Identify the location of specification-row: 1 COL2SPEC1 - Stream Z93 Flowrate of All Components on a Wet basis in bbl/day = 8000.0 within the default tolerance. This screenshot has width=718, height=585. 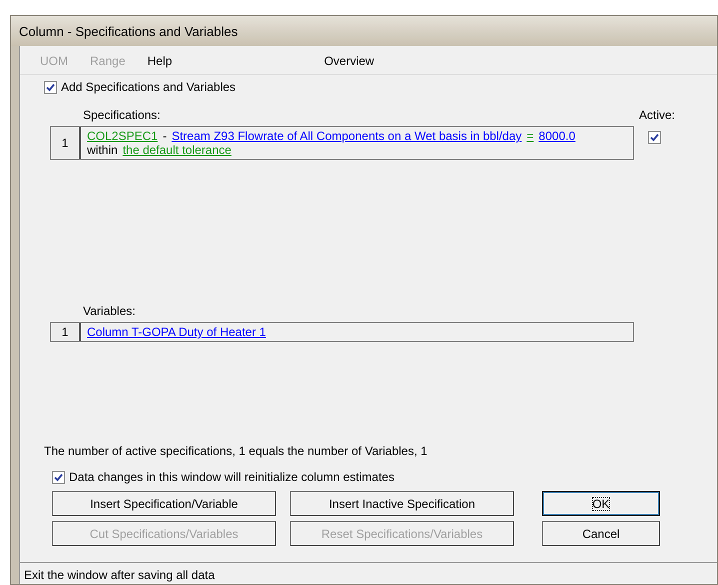
(342, 143).